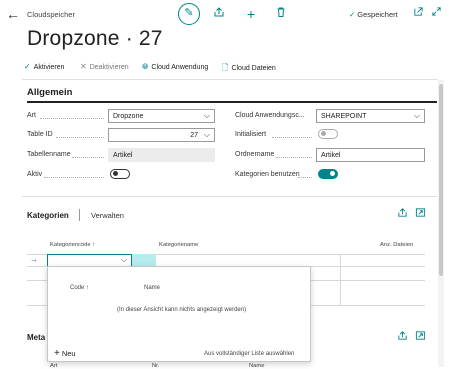 The height and width of the screenshot is (369, 450). I want to click on tab-separator, so click(79, 215).